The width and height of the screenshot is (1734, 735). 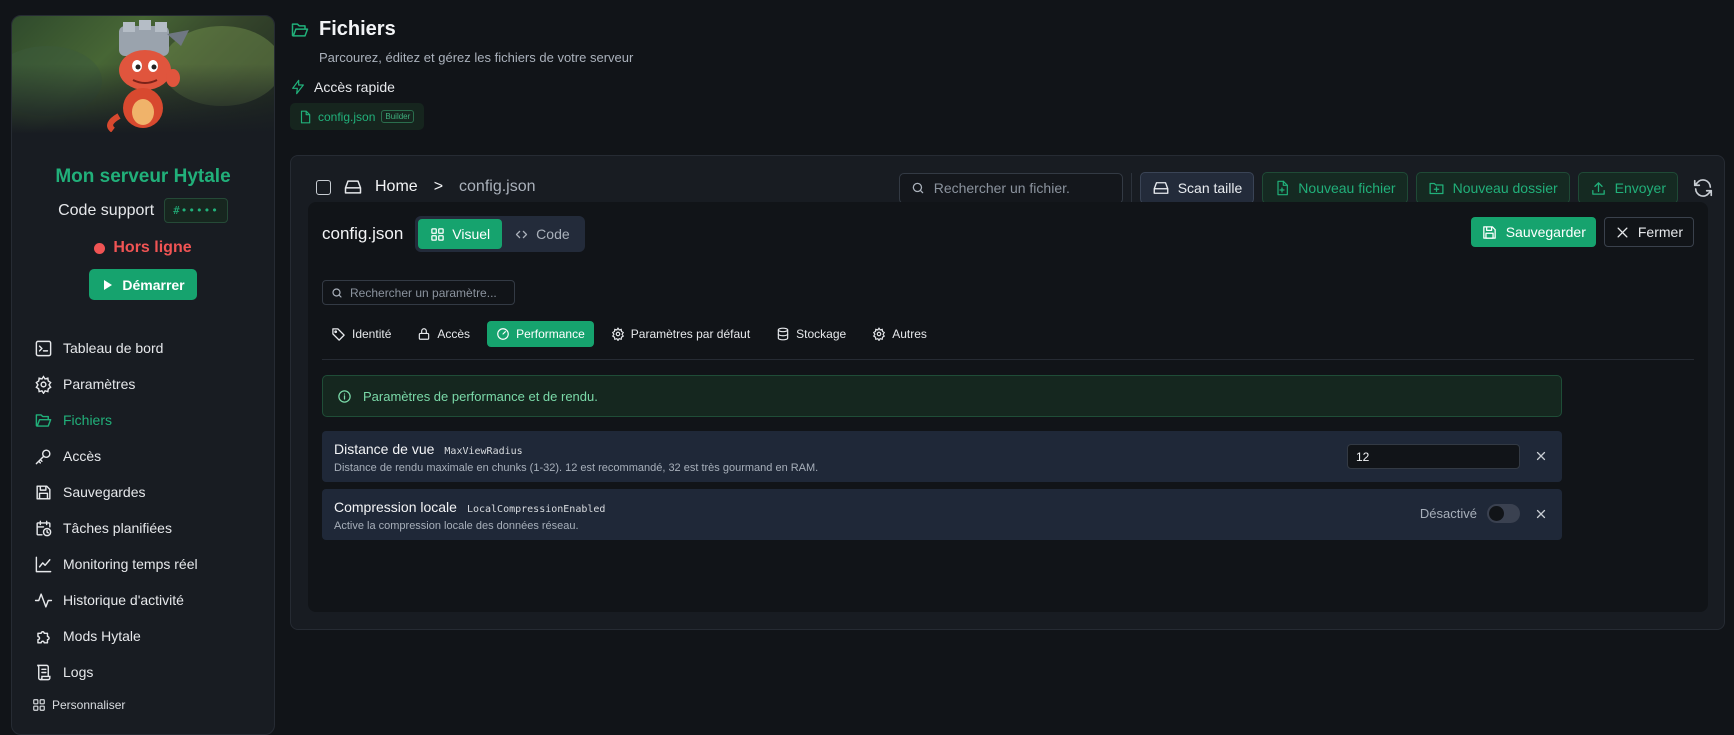 I want to click on tab-code-label: Code, so click(x=553, y=234).